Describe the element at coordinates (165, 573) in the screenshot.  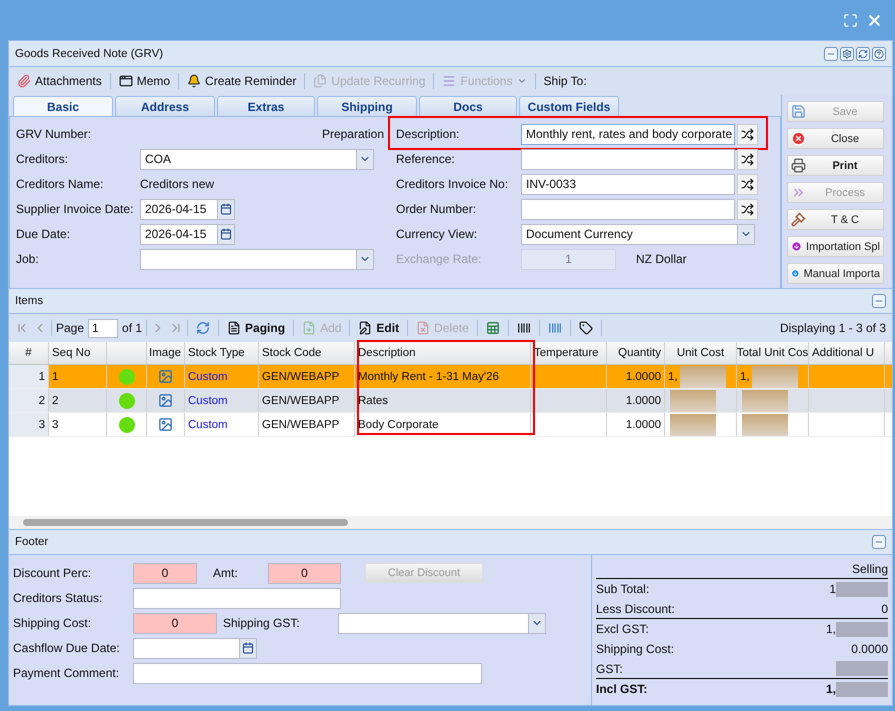
I see `discount-field: 0` at that location.